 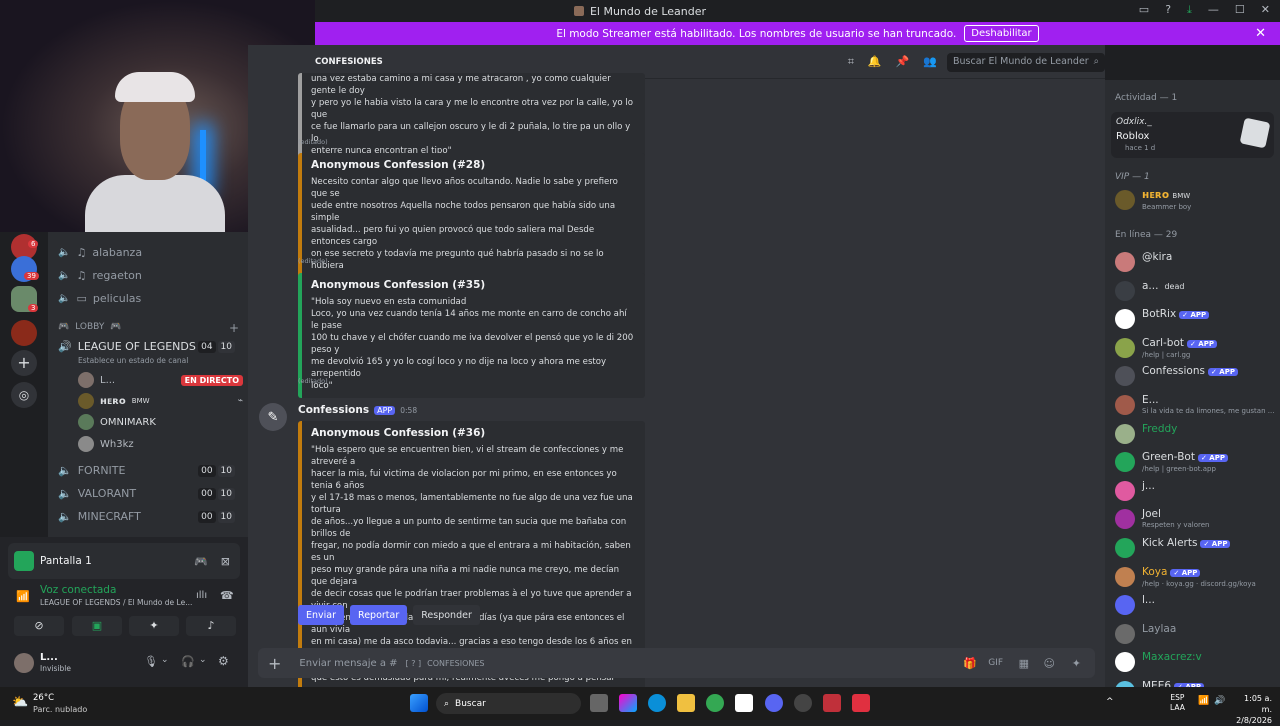 What do you see at coordinates (201, 595) in the screenshot?
I see `noise-icon: ıllı` at bounding box center [201, 595].